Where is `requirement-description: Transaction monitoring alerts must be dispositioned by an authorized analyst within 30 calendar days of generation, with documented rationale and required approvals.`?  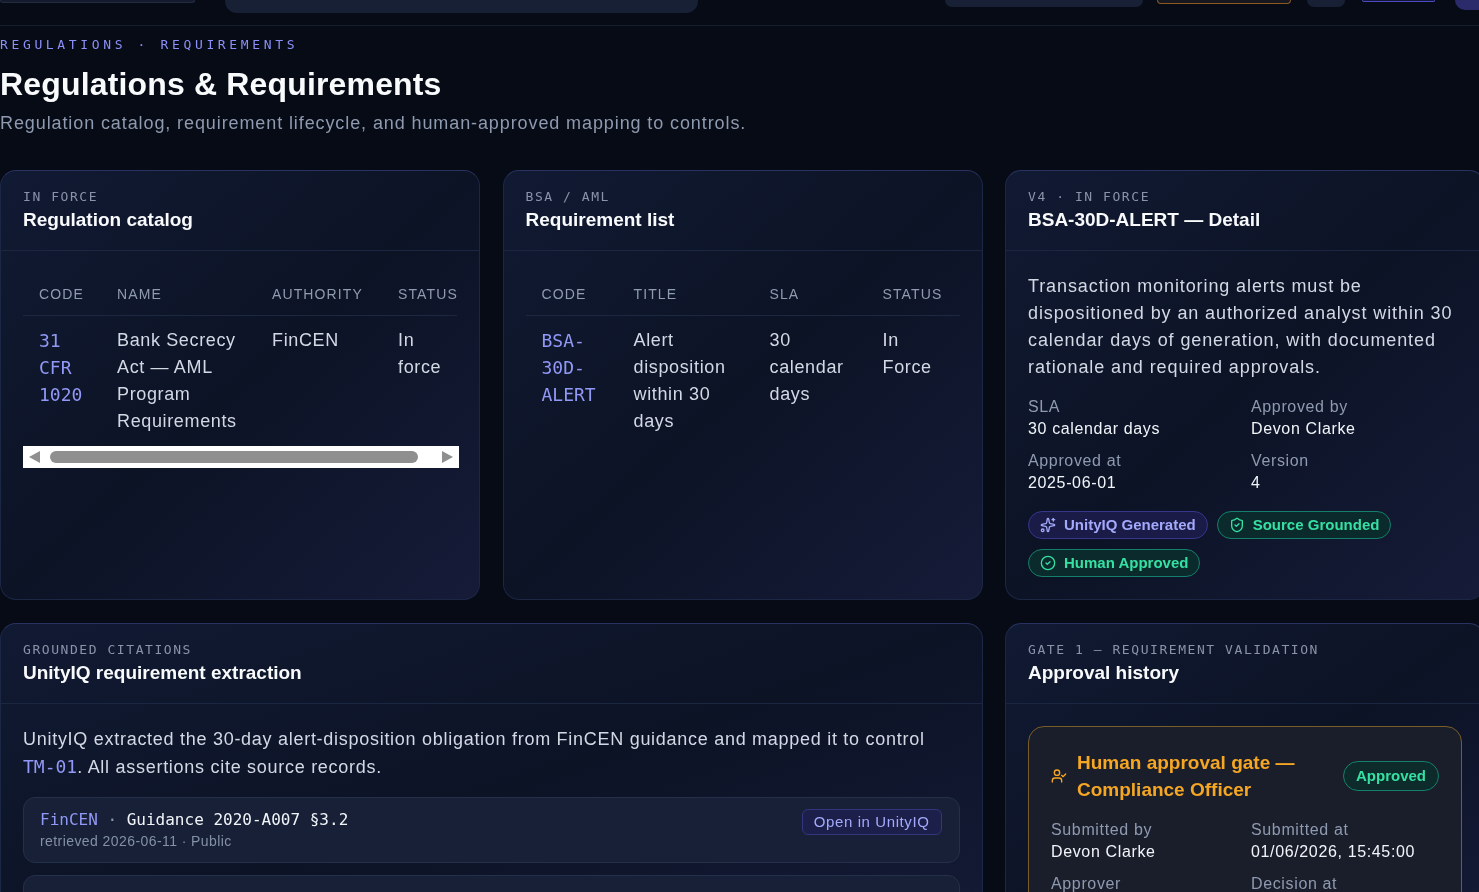 requirement-description: Transaction monitoring alerts must be dispositioned by an authorized analyst within 30 calendar days of generation, with documented rationale and required approvals. is located at coordinates (1241, 327).